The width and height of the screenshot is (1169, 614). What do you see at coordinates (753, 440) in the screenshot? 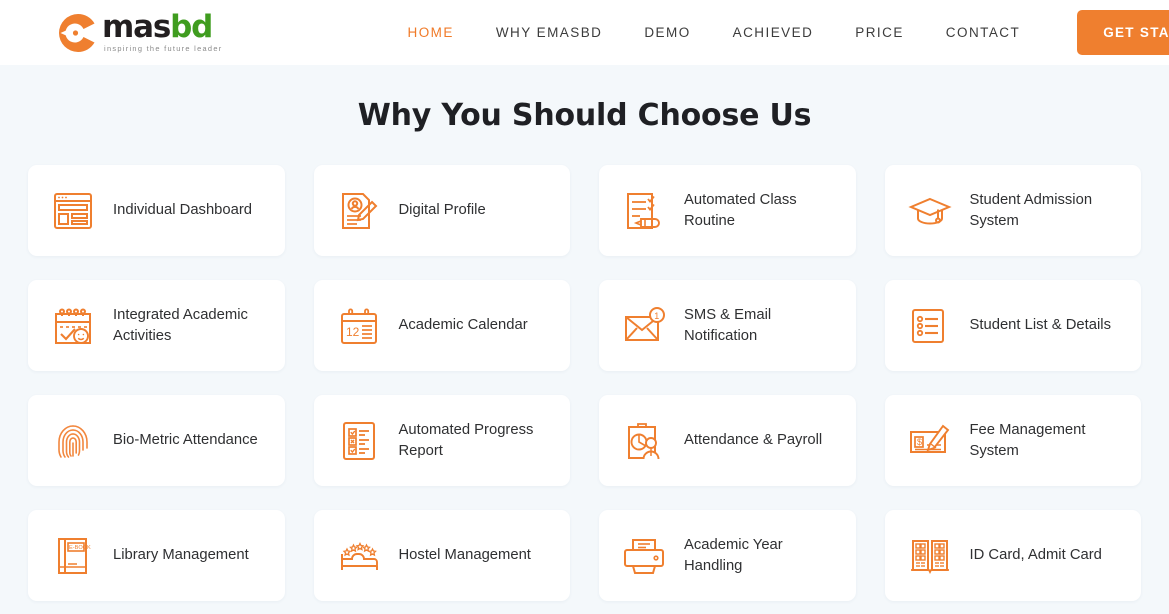
I see `feature-label: Attendance & Payroll` at bounding box center [753, 440].